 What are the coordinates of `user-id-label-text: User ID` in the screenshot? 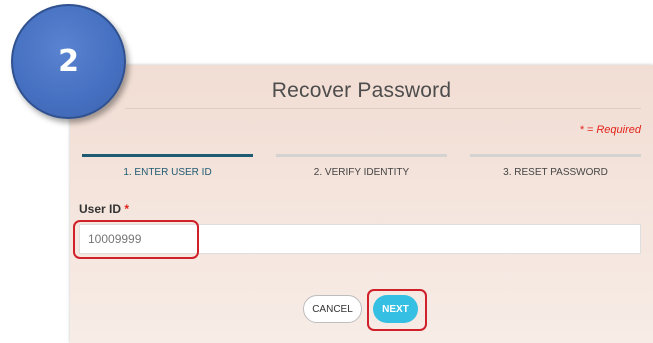 It's located at (100, 209).